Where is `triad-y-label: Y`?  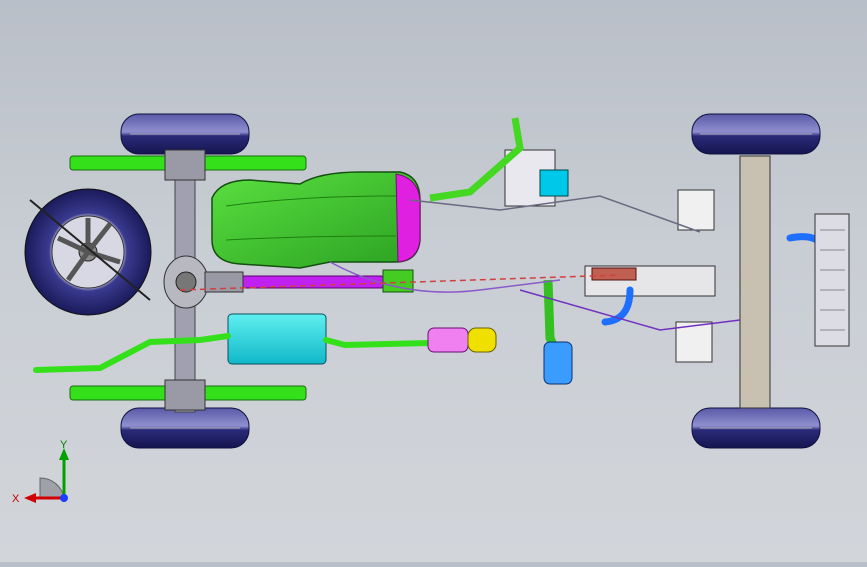 triad-y-label: Y is located at coordinates (64, 445).